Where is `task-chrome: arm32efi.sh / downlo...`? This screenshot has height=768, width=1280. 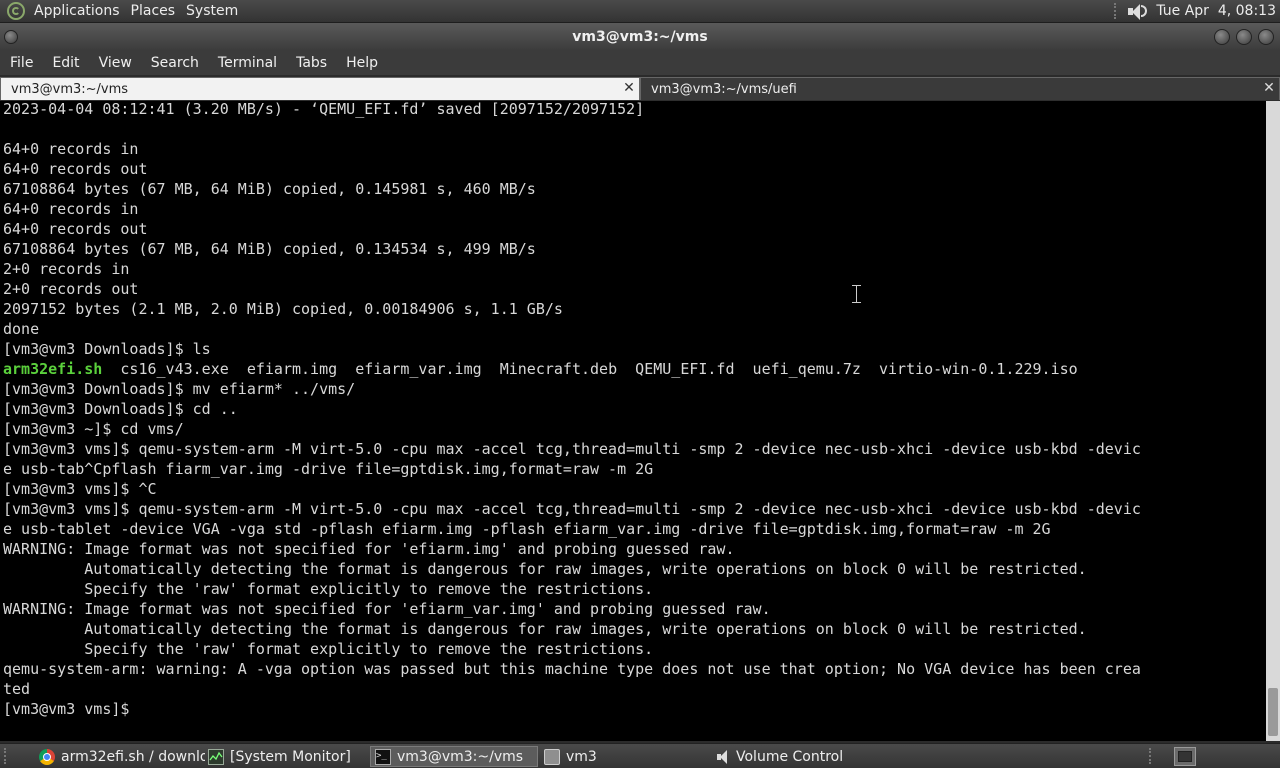
task-chrome: arm32efi.sh / downlo... is located at coordinates (120, 756).